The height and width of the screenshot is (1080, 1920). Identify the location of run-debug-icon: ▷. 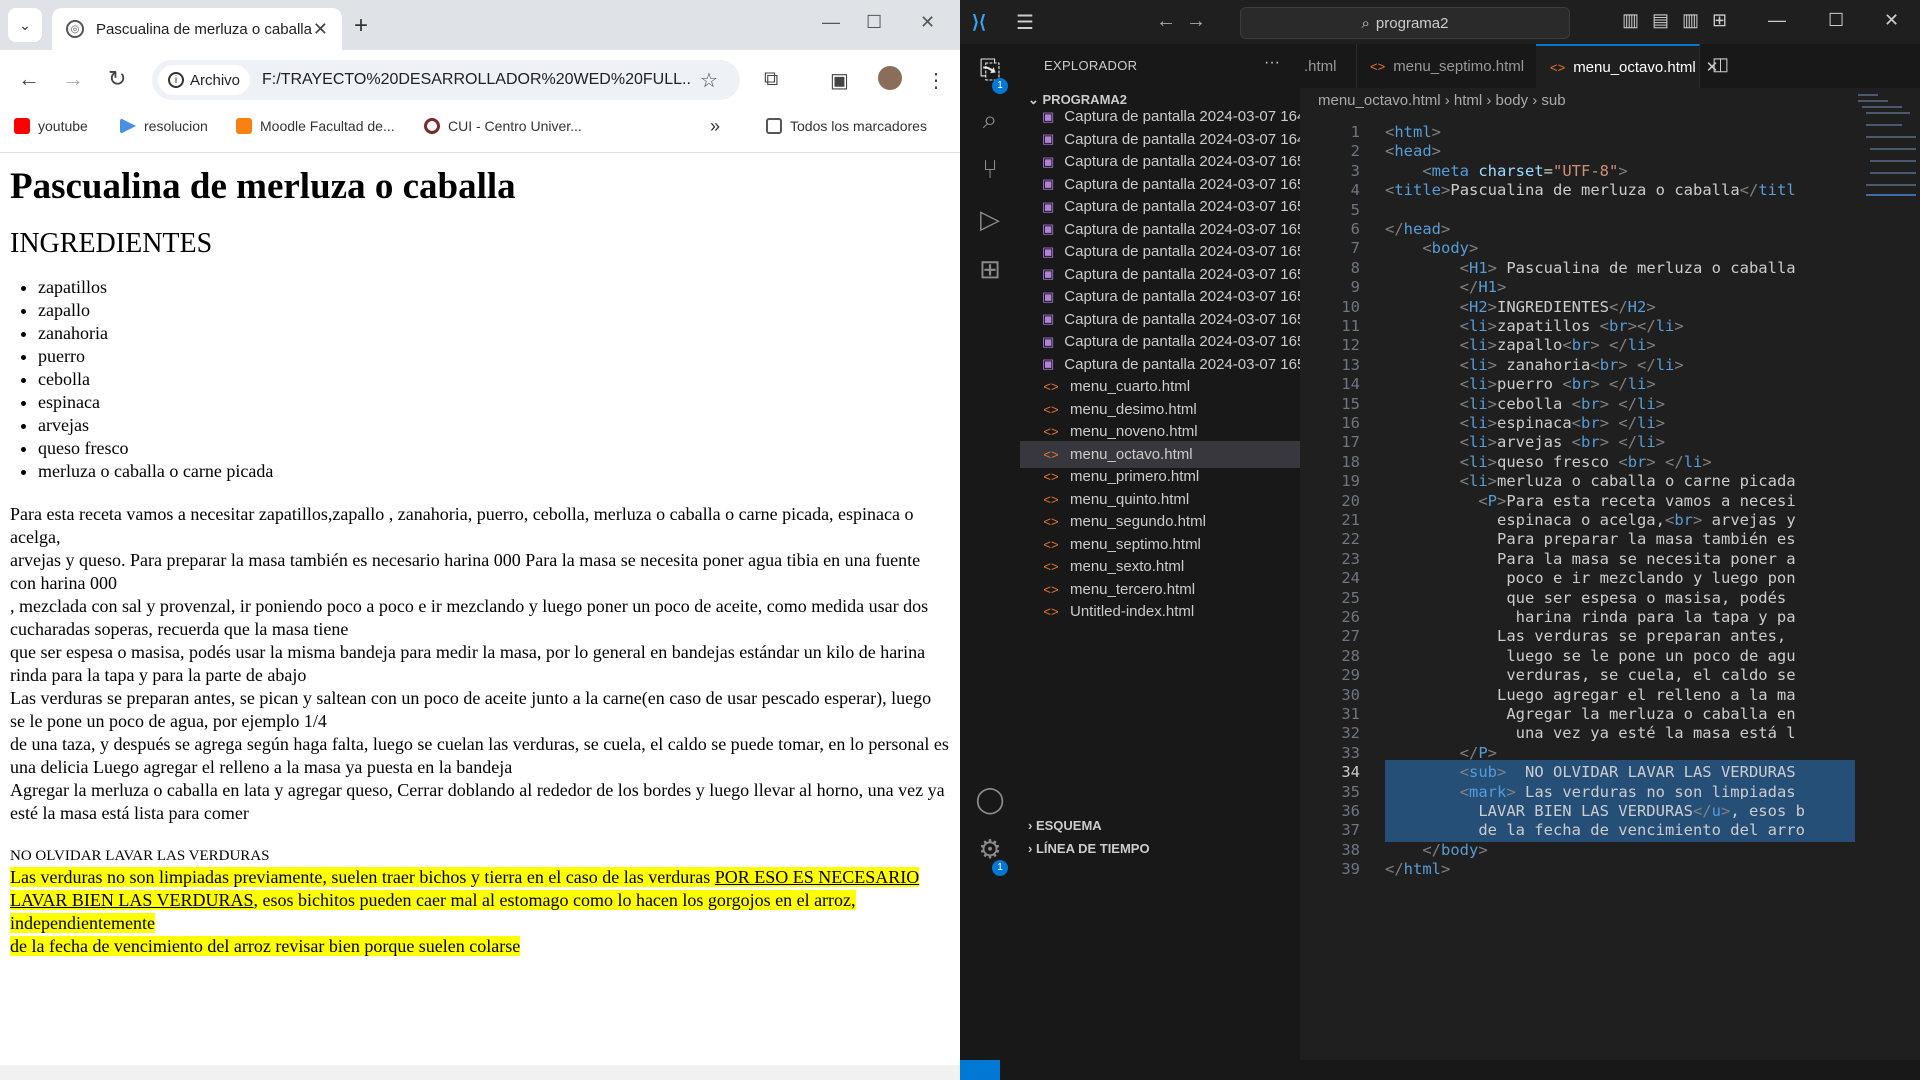
(990, 220).